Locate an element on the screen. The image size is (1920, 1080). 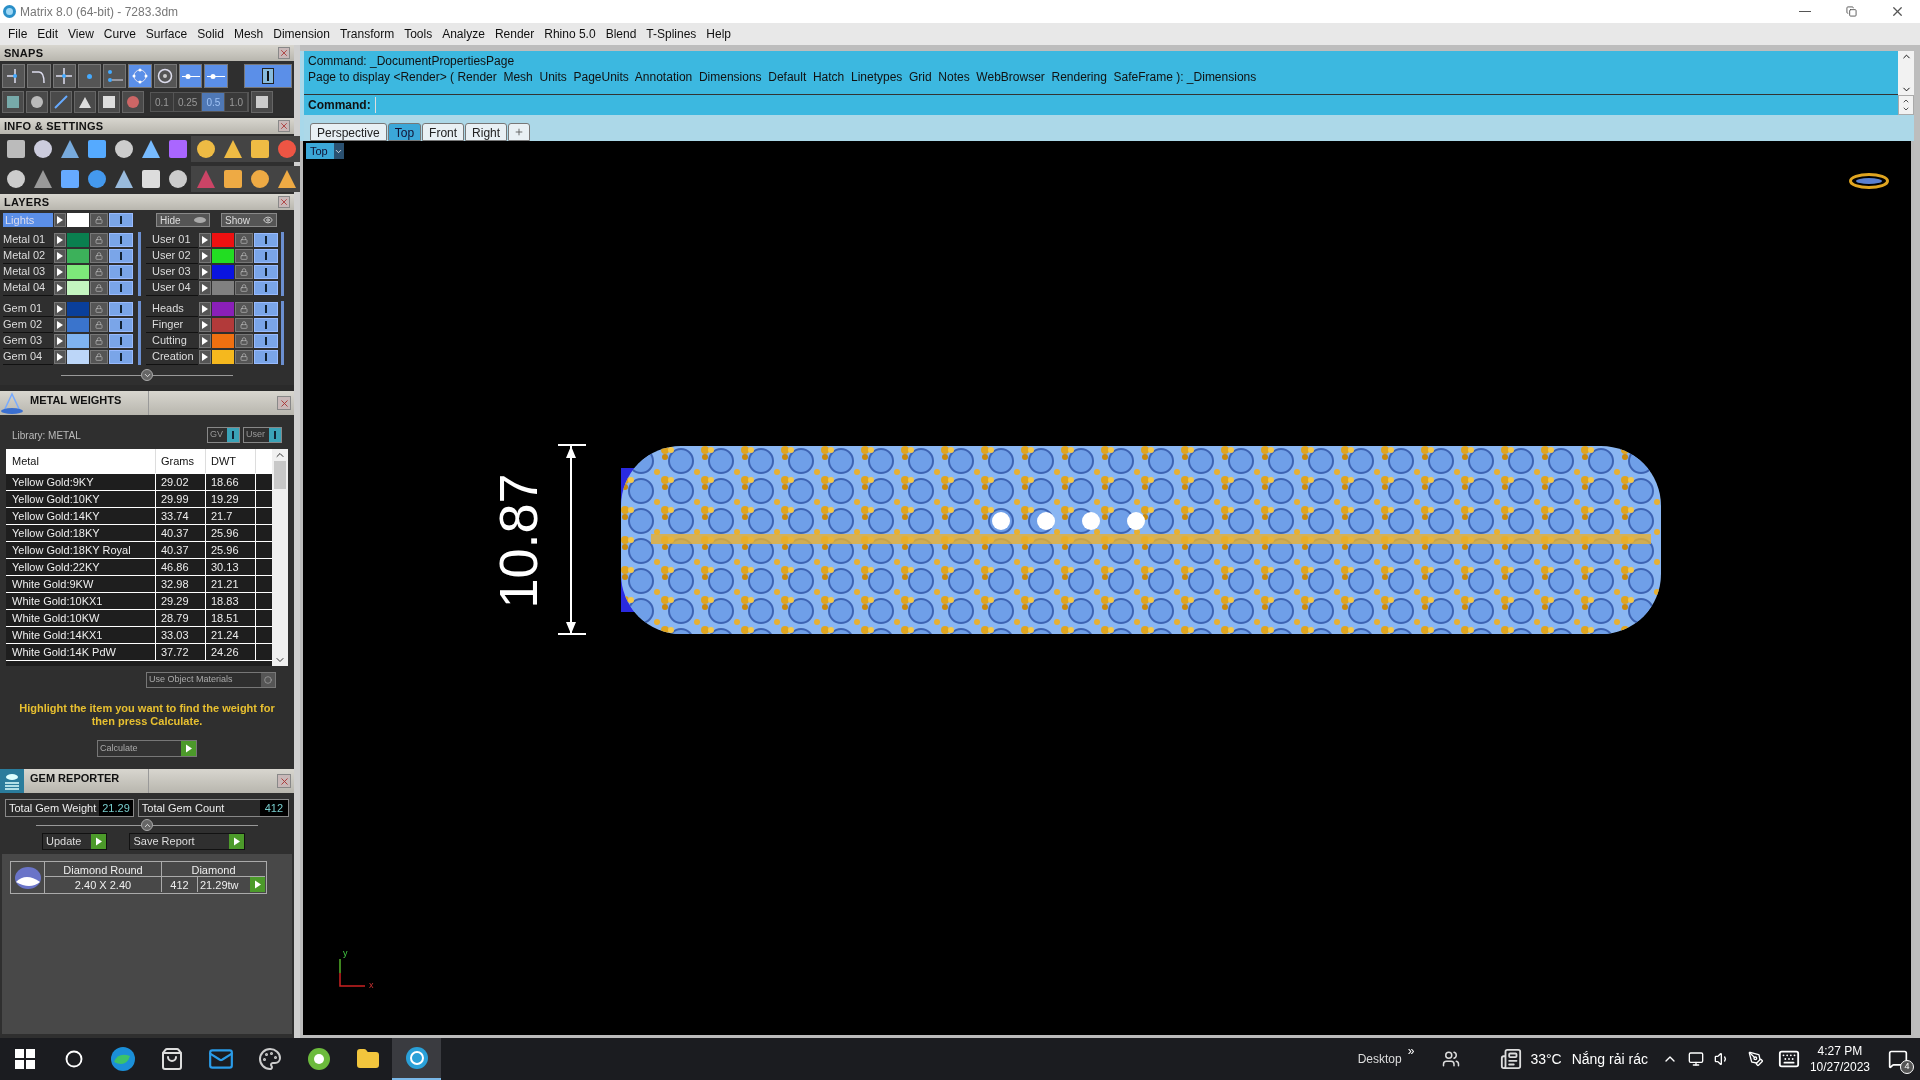
table-cell: 2.40 X 2.40 is located at coordinates (103, 884).